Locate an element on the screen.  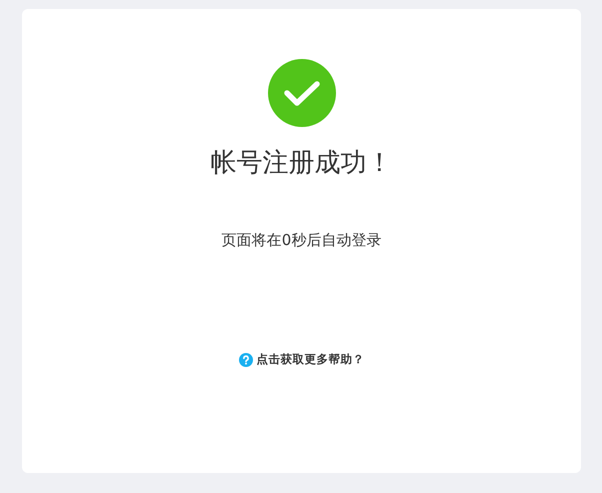
success-title: 帐号注册成功！ is located at coordinates (301, 163).